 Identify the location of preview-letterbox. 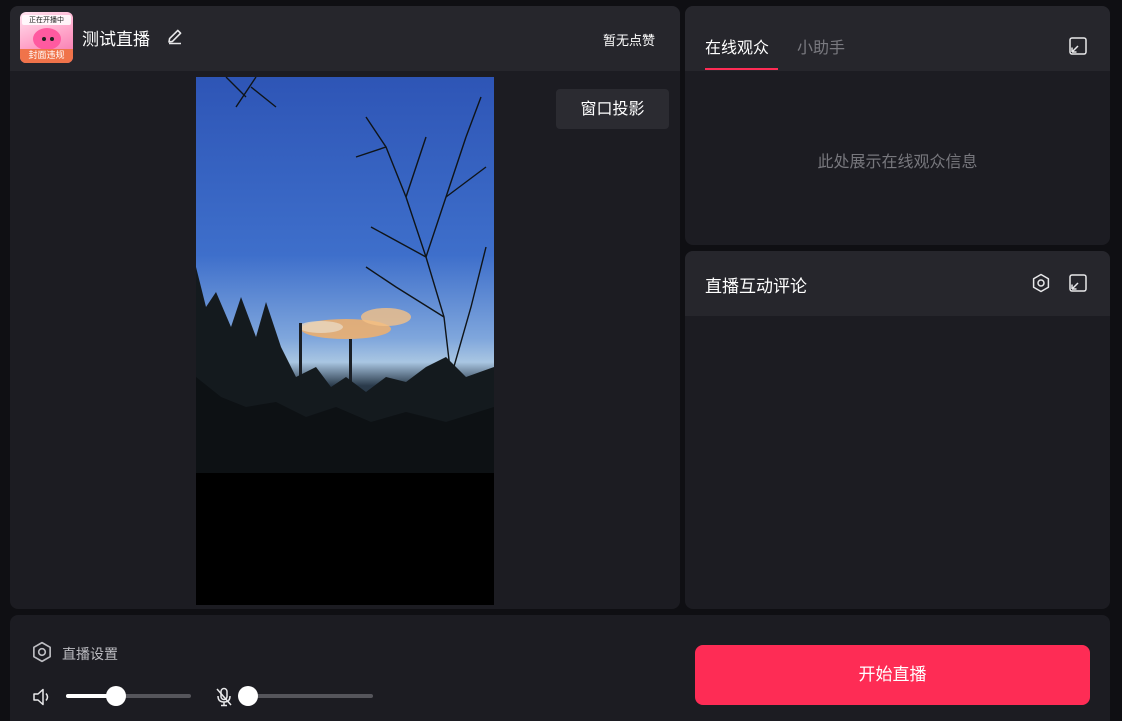
(345, 539).